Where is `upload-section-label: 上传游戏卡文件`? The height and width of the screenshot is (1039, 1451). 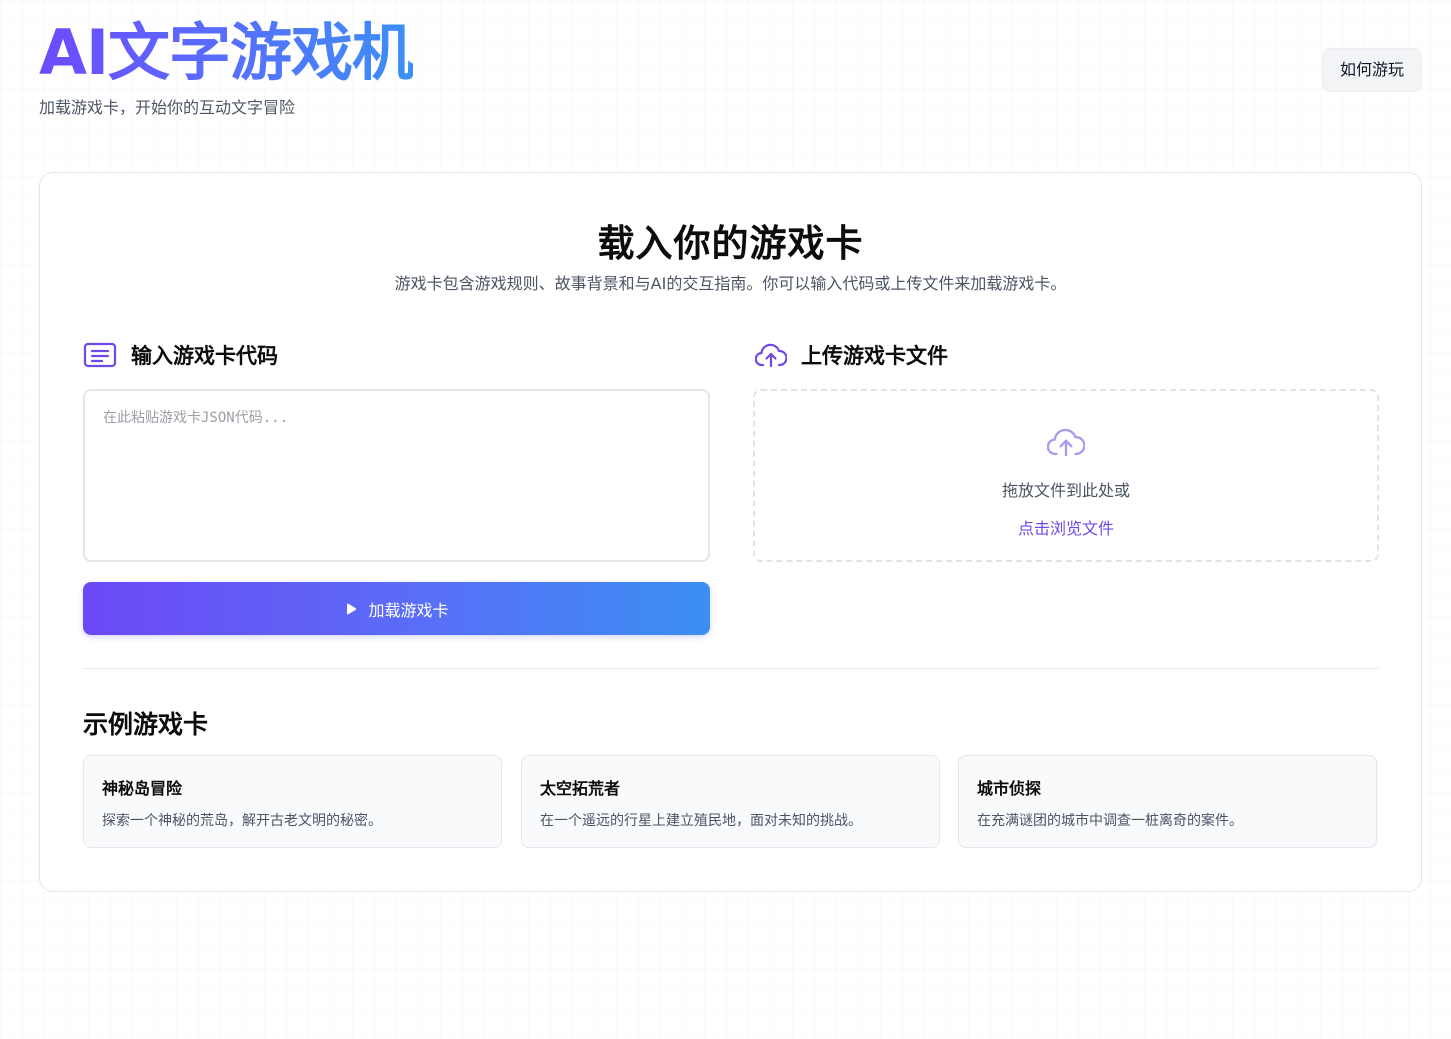
upload-section-label: 上传游戏卡文件 is located at coordinates (874, 356).